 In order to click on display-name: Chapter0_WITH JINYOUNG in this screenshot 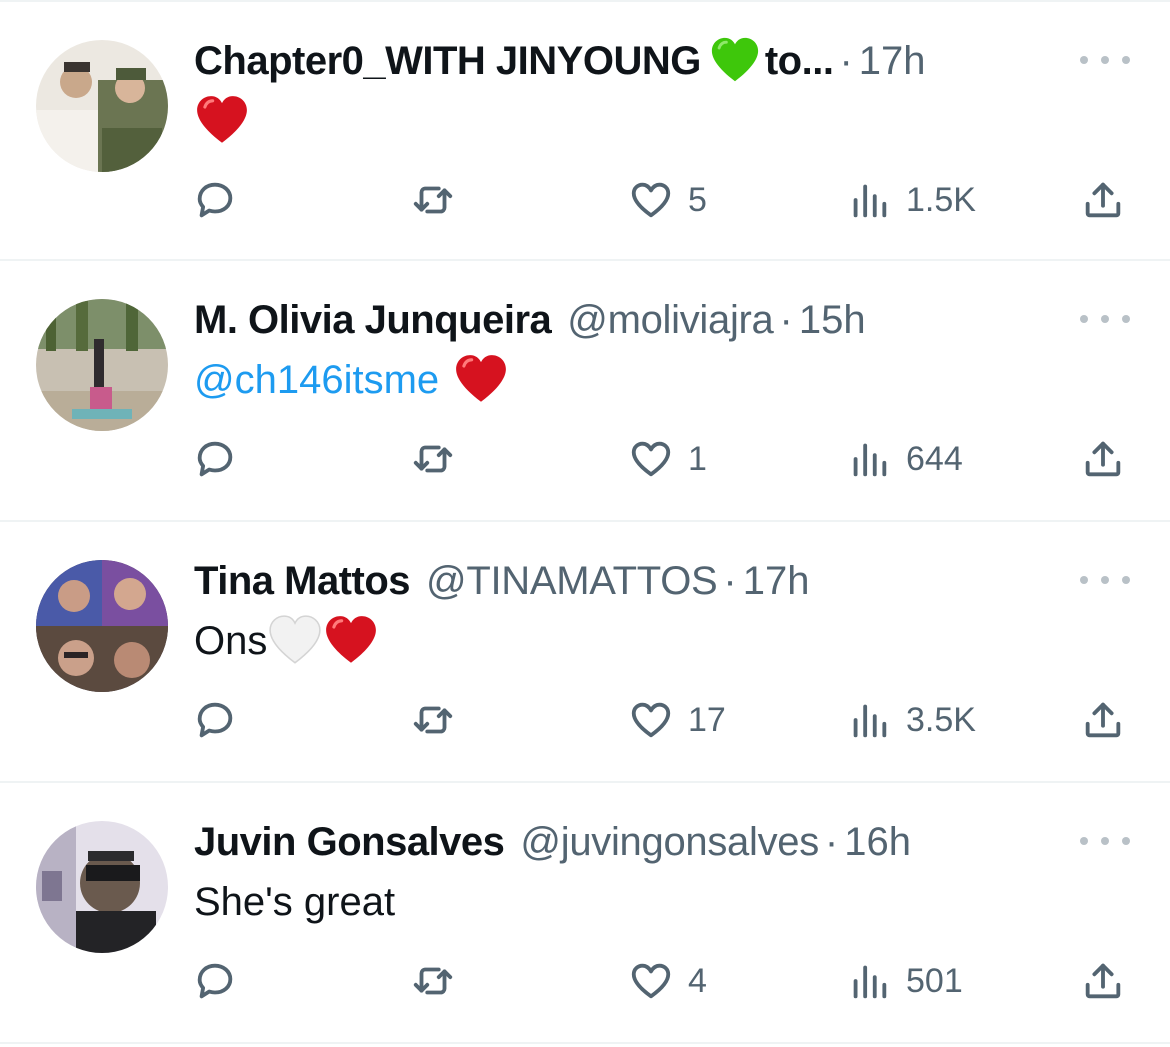, I will do `click(447, 61)`.